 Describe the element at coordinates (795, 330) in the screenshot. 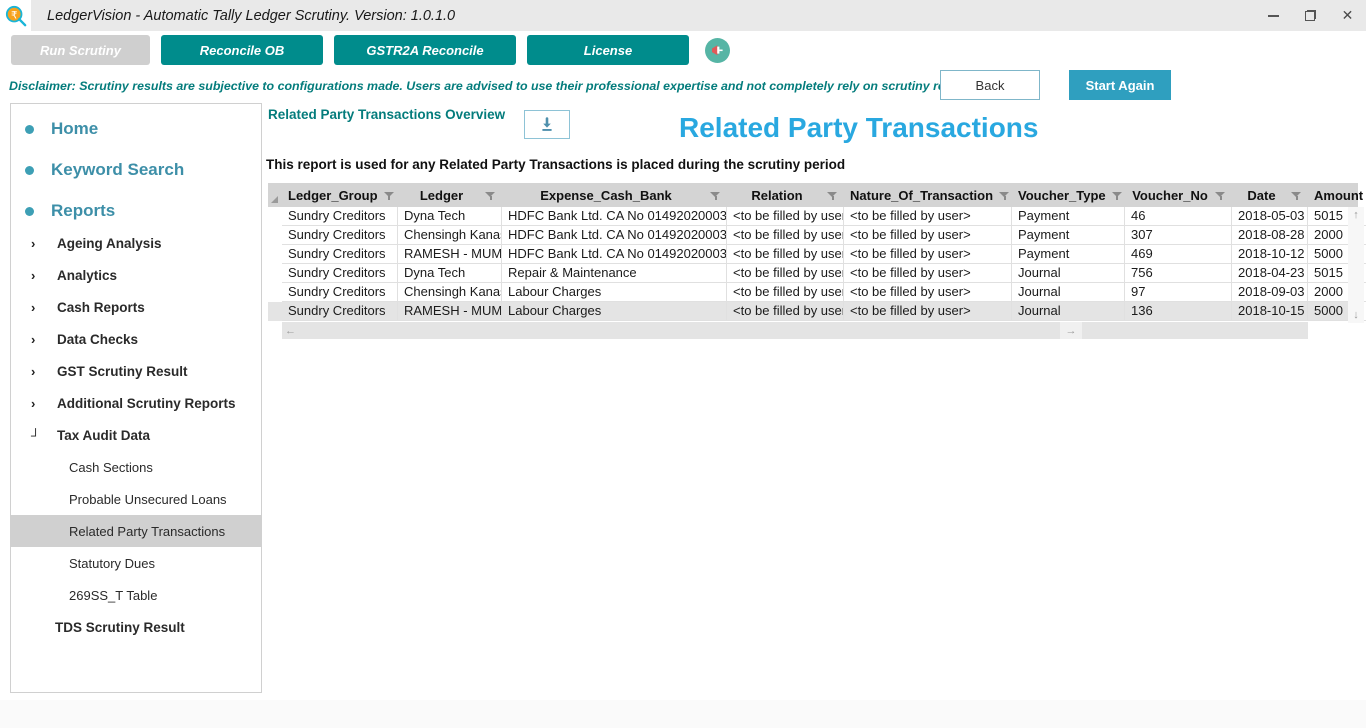

I see `horizontal-scrollbar: ←` at that location.